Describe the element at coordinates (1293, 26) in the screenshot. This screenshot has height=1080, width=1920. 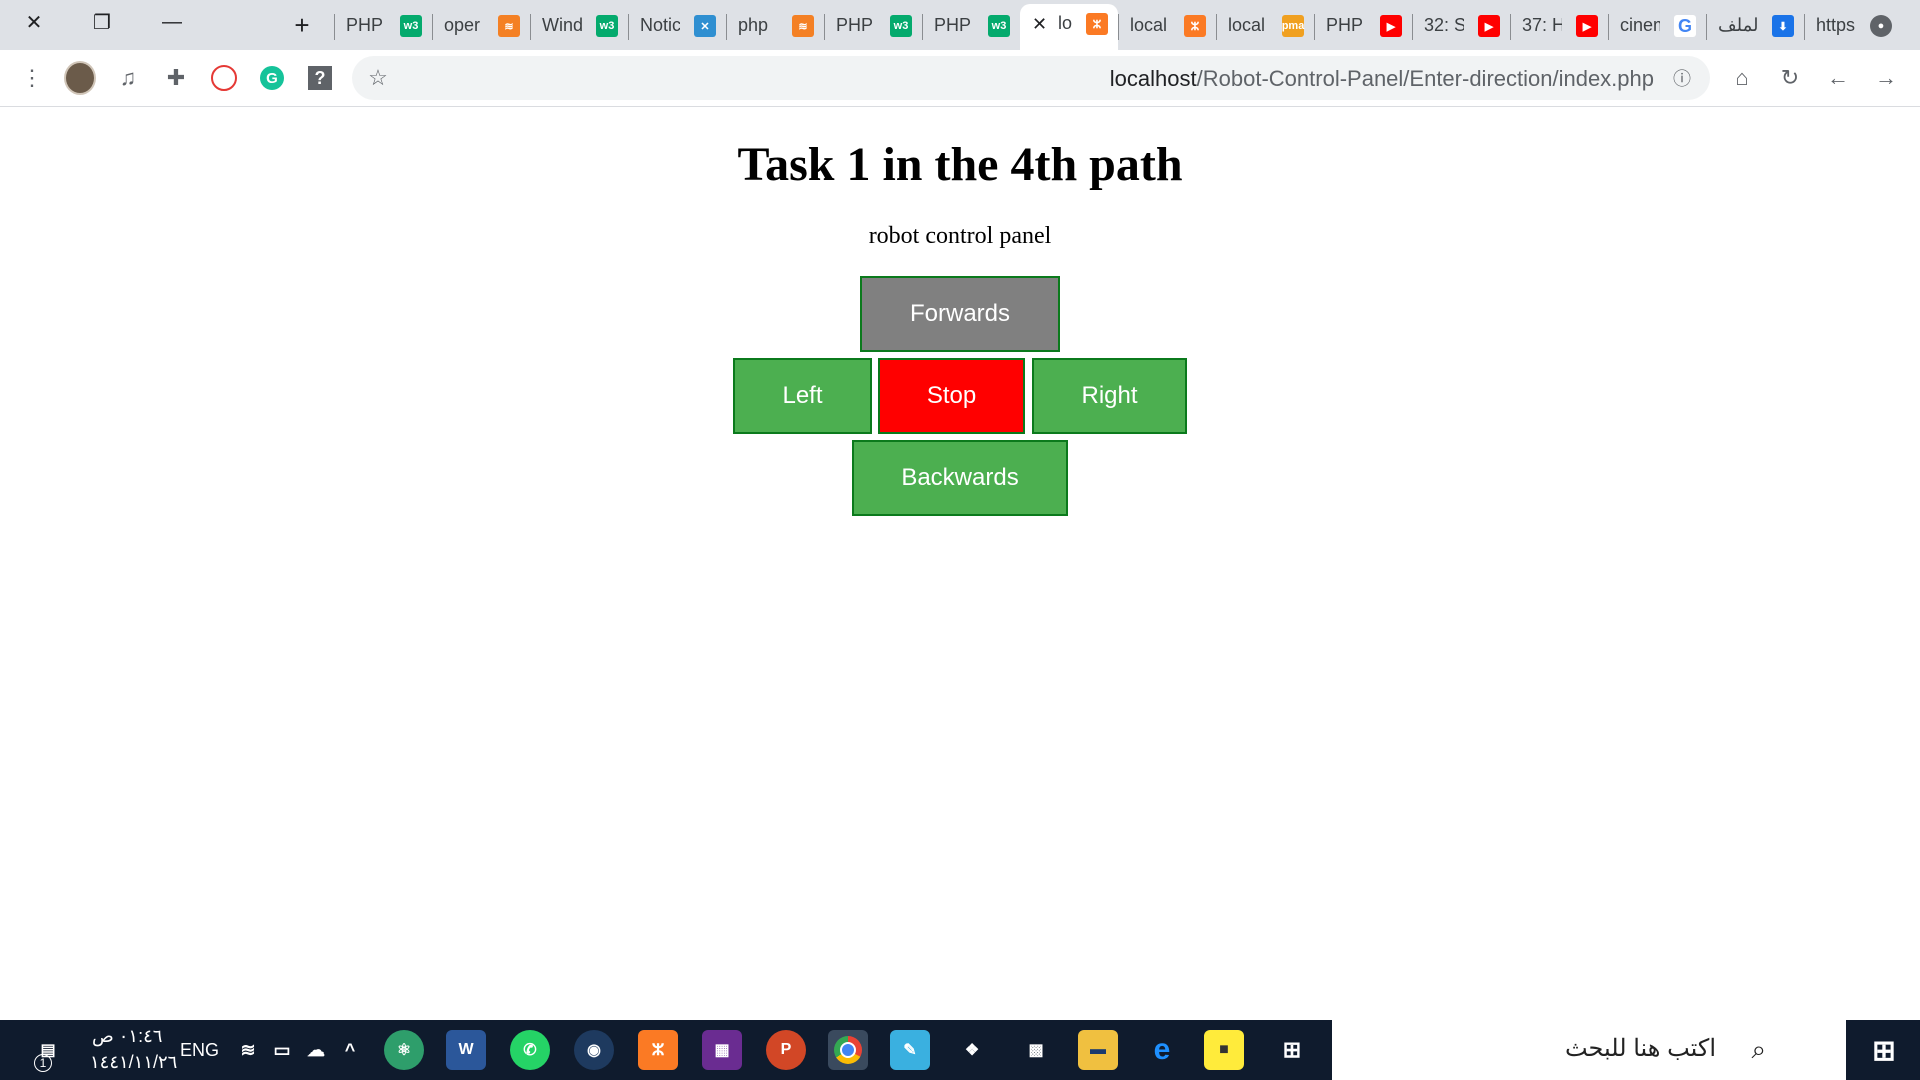
I see `tab-favicon-icon: pma` at that location.